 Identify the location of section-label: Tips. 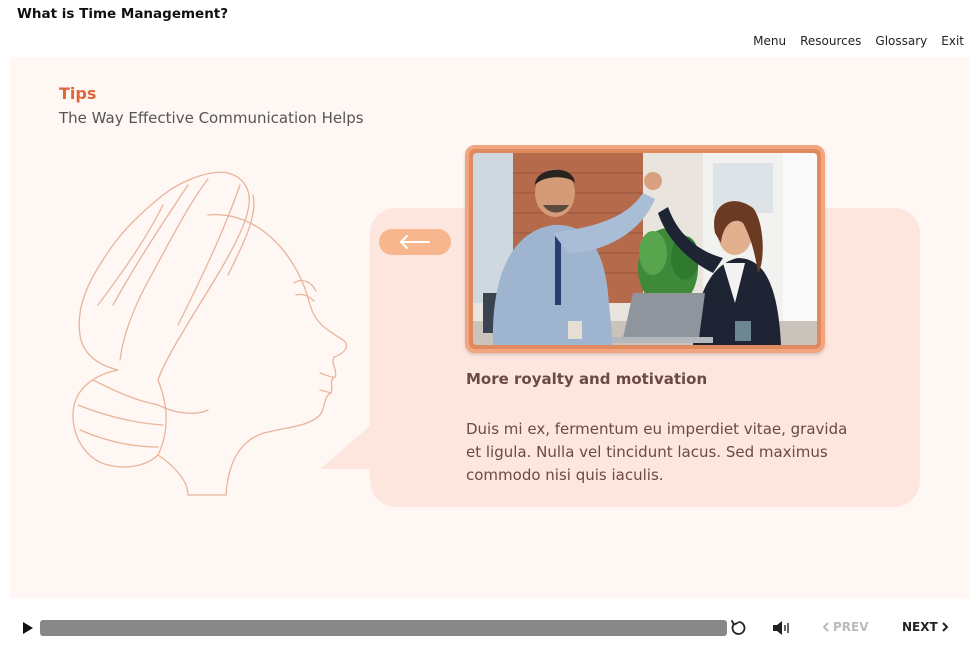
(78, 93).